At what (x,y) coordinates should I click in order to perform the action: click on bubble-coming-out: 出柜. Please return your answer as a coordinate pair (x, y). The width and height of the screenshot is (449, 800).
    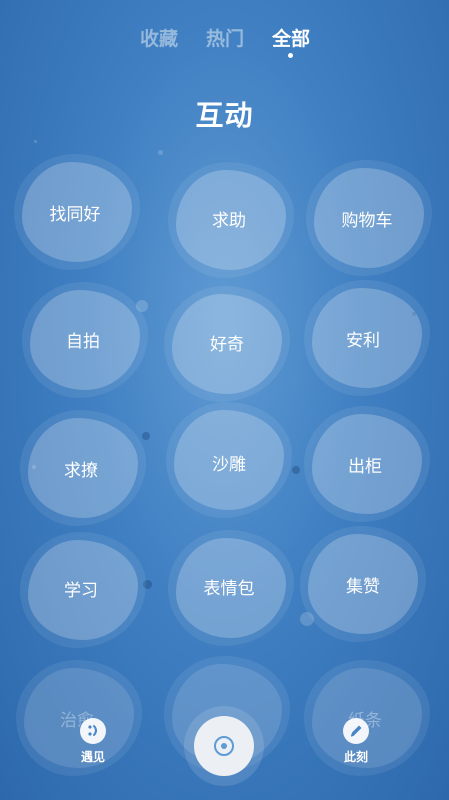
    Looking at the image, I should click on (367, 464).